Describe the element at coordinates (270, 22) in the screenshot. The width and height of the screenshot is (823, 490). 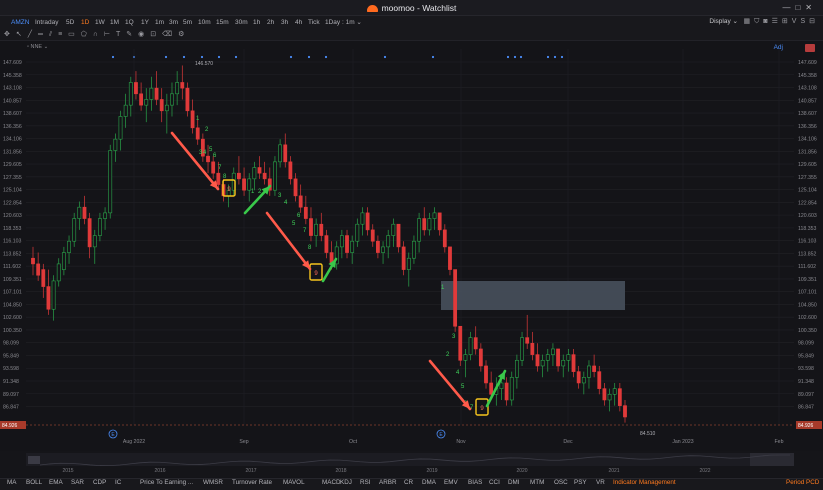
I see `timeframe-2h: 2h` at that location.